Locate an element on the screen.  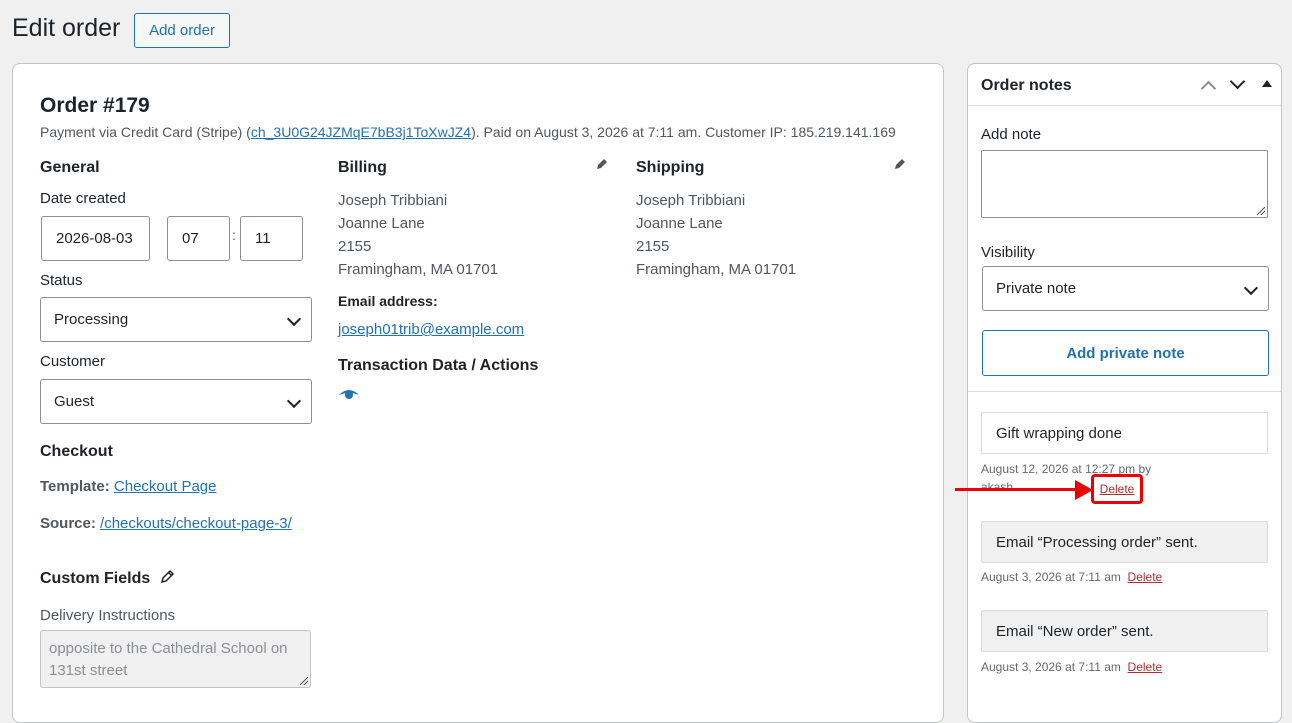
hour-input: 07 is located at coordinates (198, 238).